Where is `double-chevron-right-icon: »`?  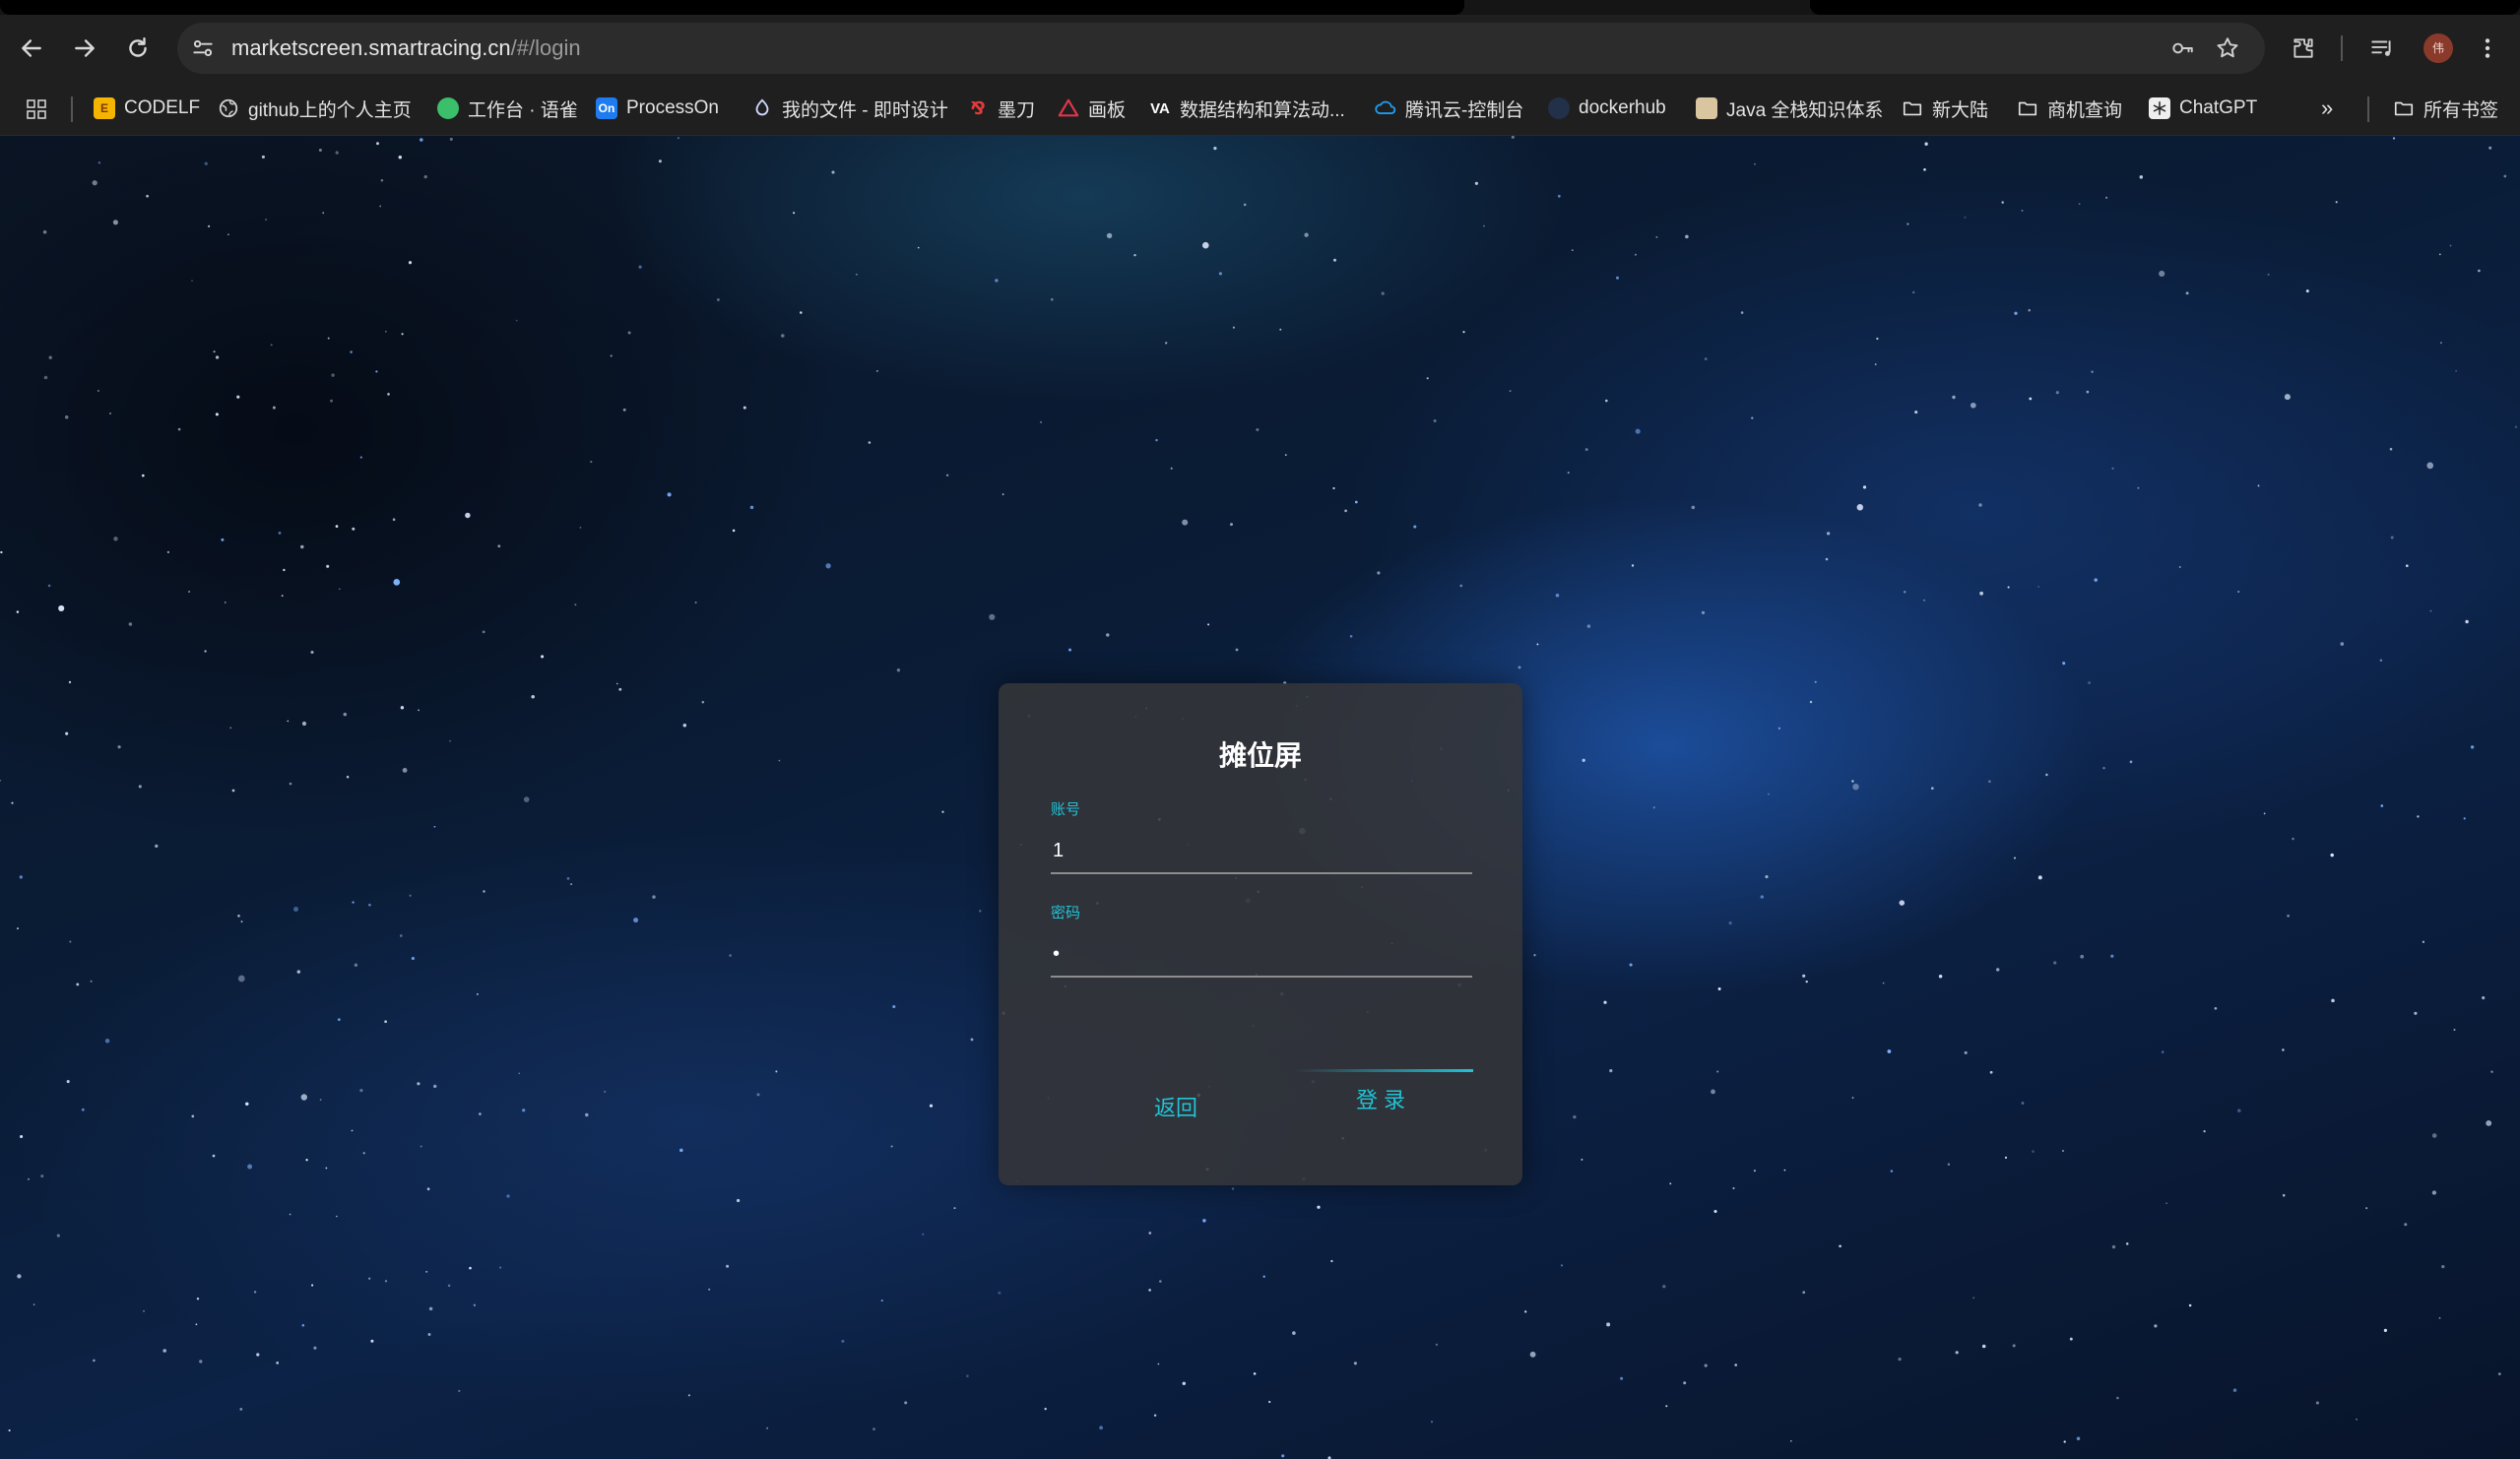
double-chevron-right-icon: » is located at coordinates (2327, 107).